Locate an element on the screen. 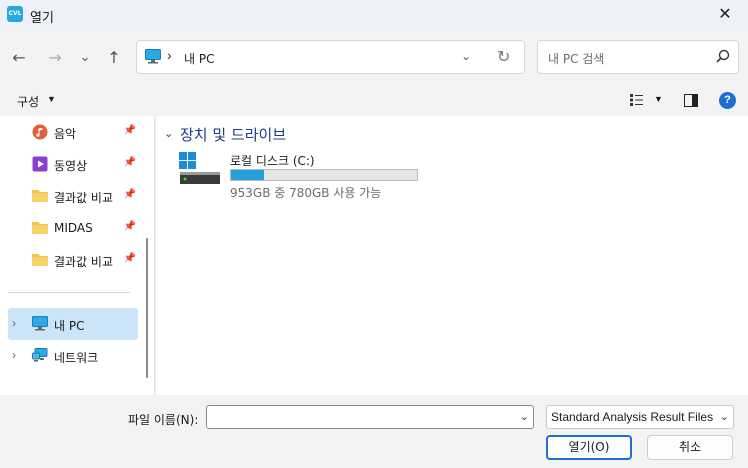 The width and height of the screenshot is (748, 468). sidebar-item-label: MIDAS is located at coordinates (73, 228).